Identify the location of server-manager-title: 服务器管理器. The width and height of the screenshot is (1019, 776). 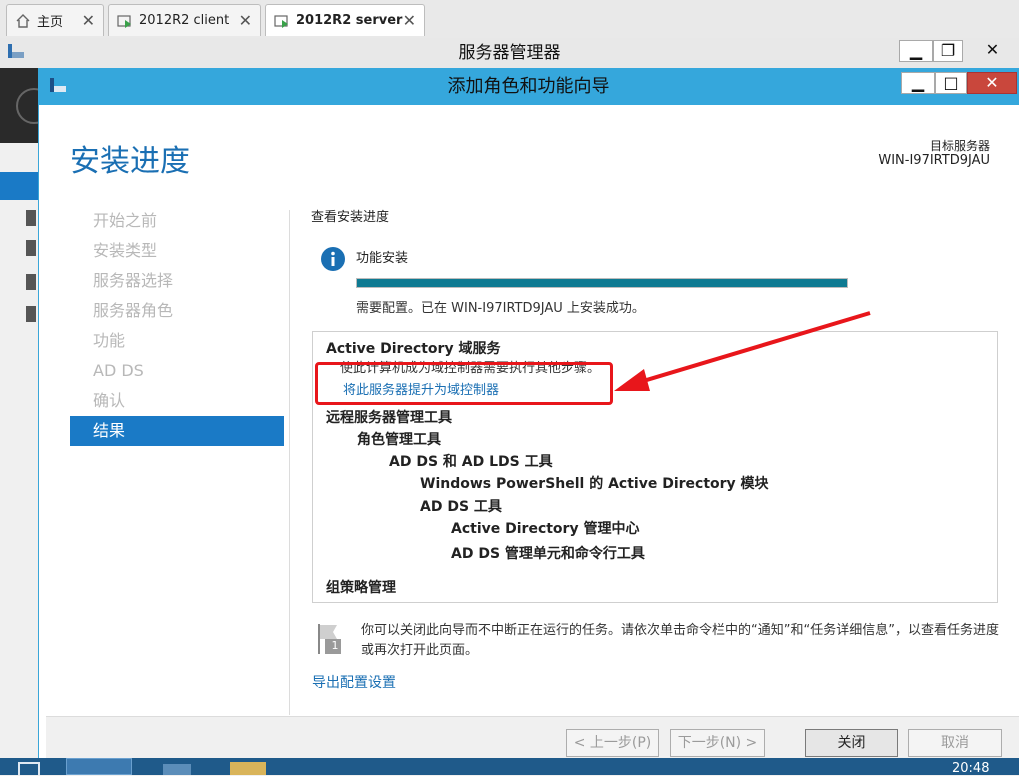
(509, 53).